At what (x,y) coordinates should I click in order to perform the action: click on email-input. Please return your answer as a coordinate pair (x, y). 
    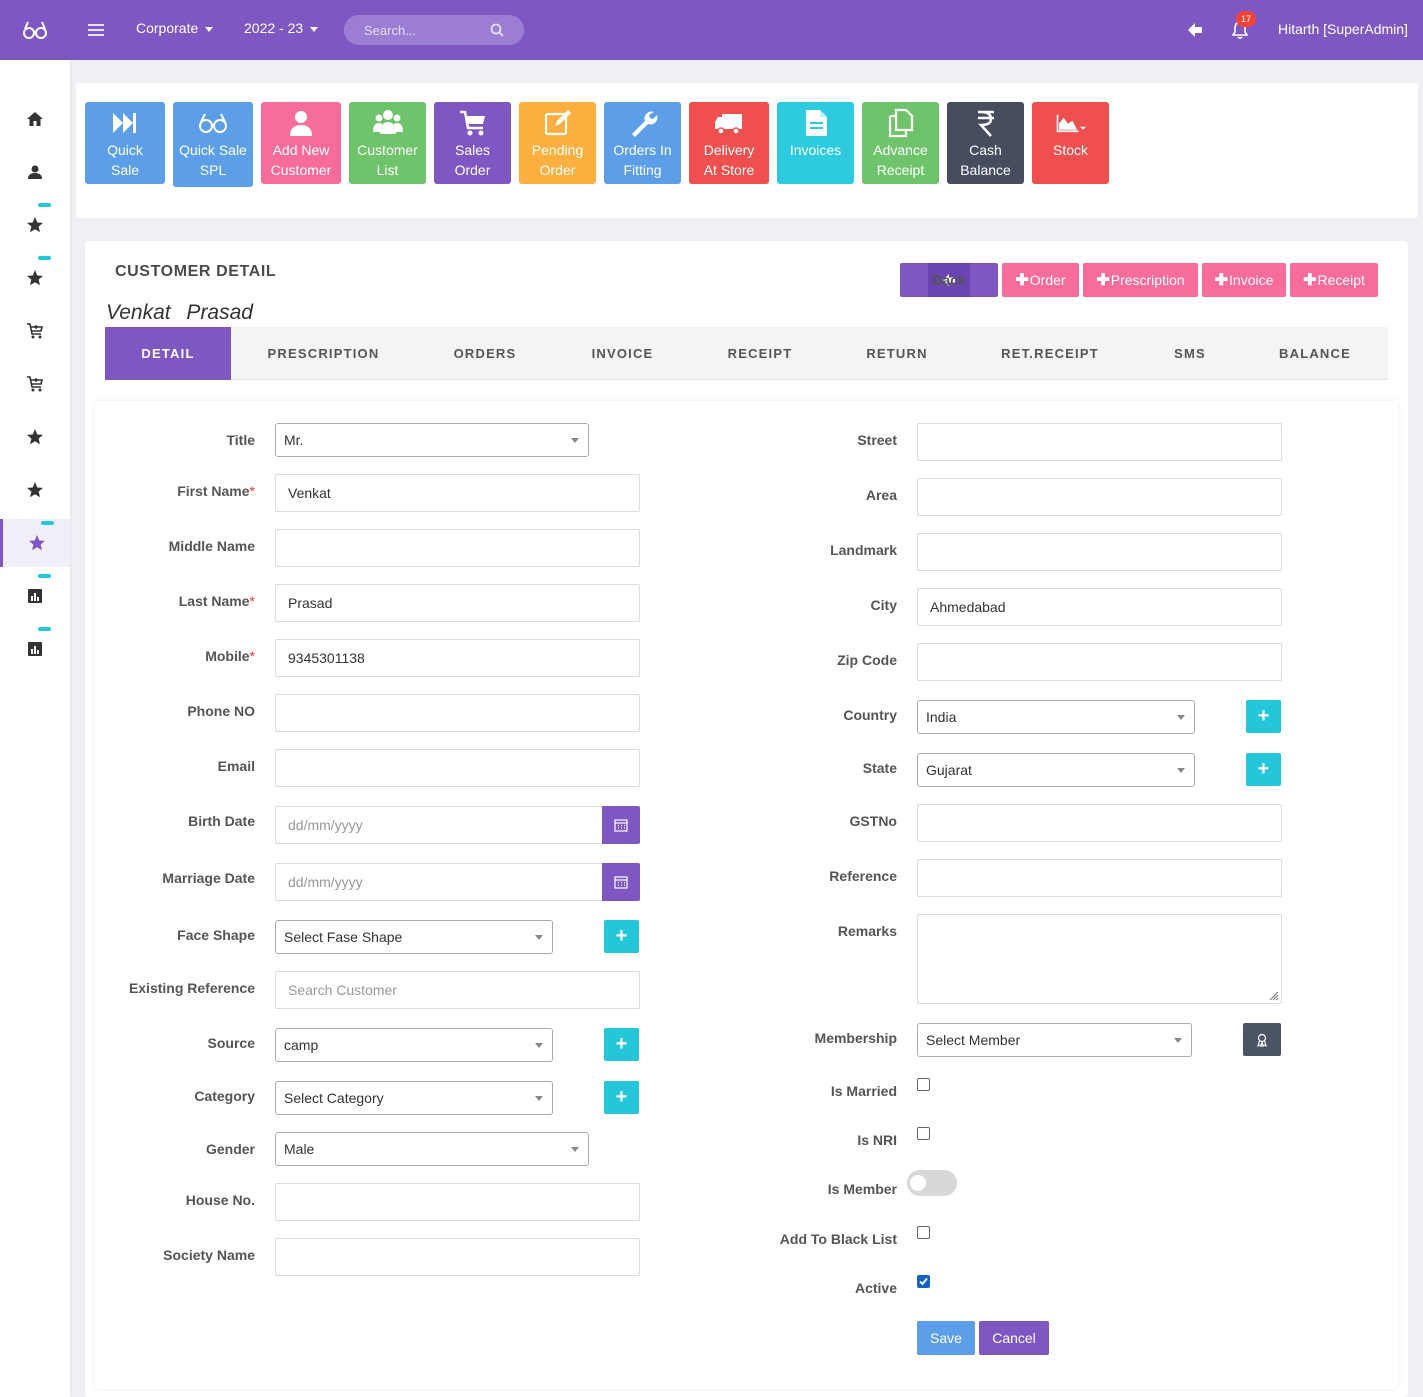
    Looking at the image, I should click on (457, 768).